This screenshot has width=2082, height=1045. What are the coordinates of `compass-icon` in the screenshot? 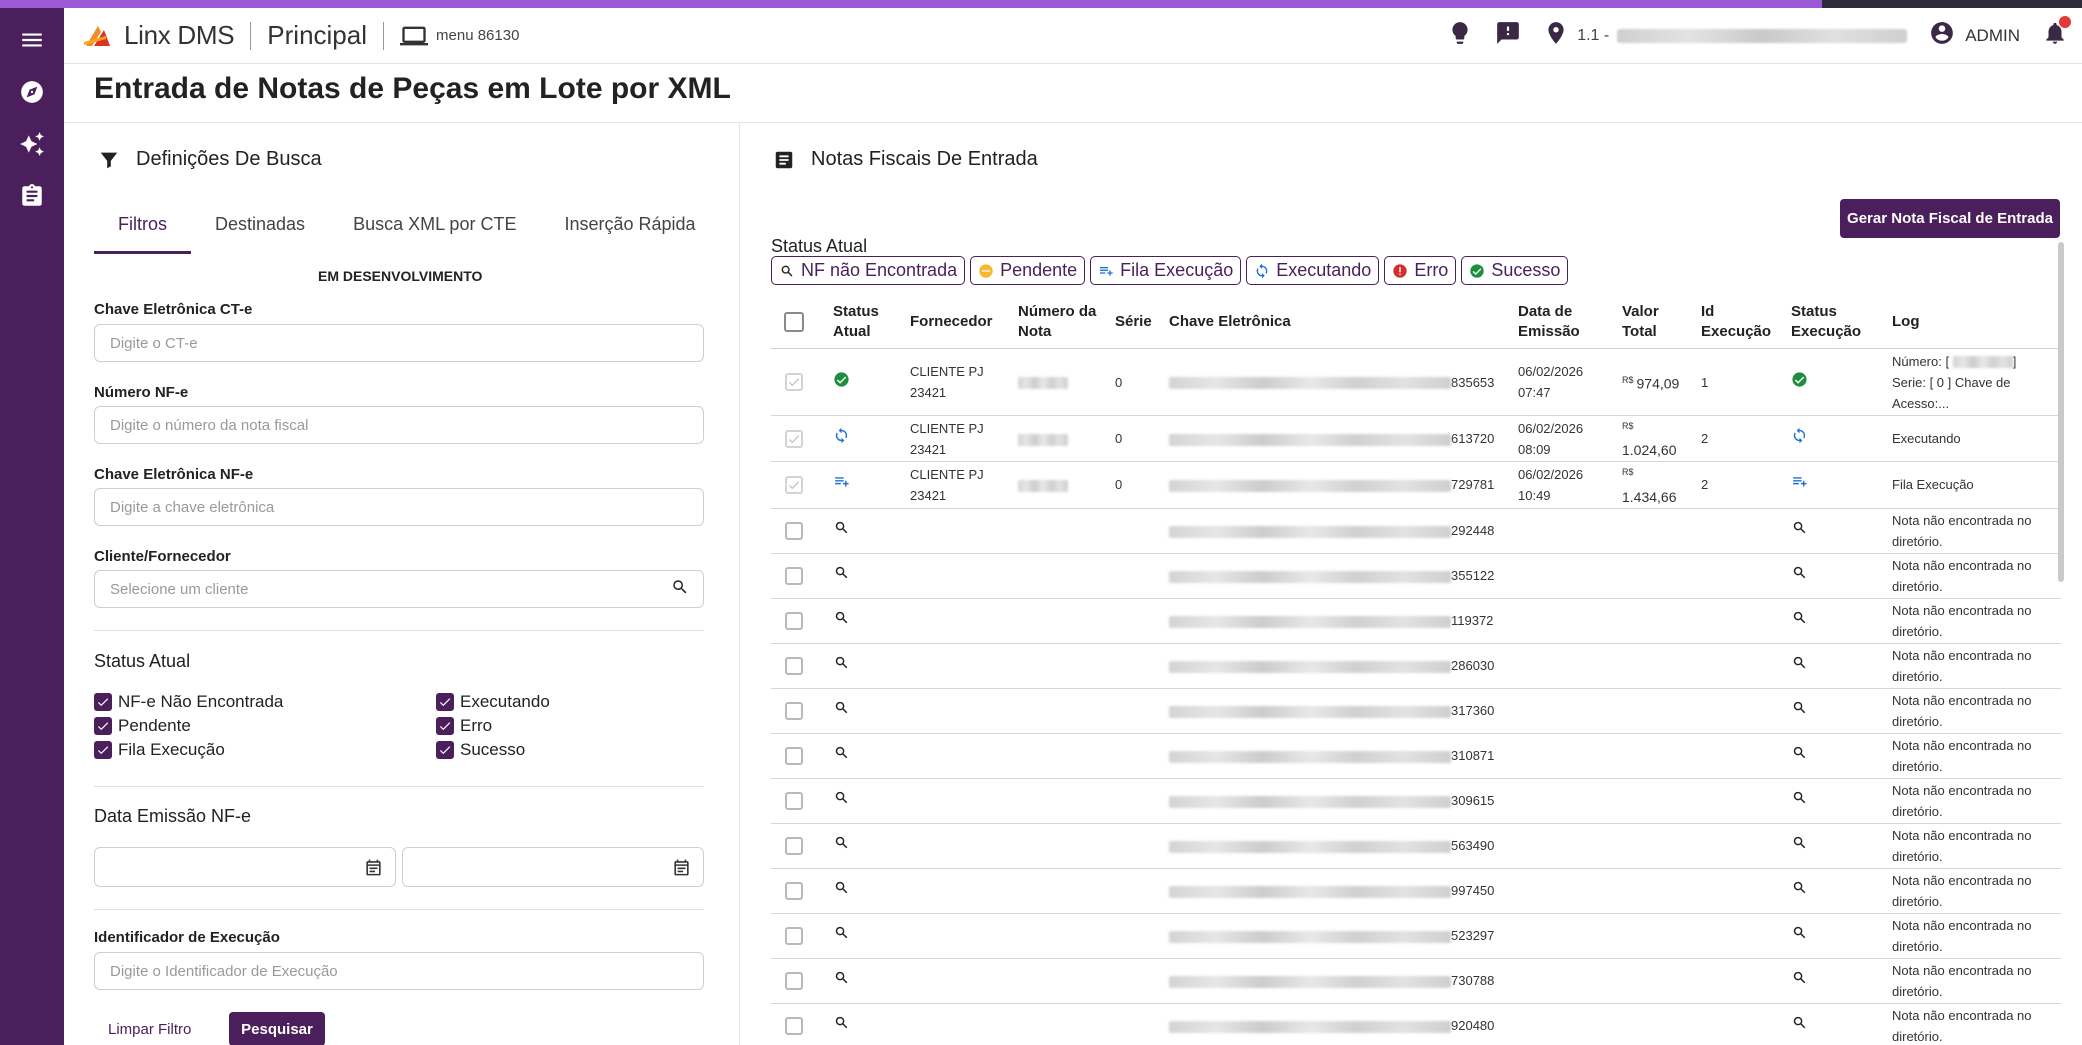 It's located at (32, 92).